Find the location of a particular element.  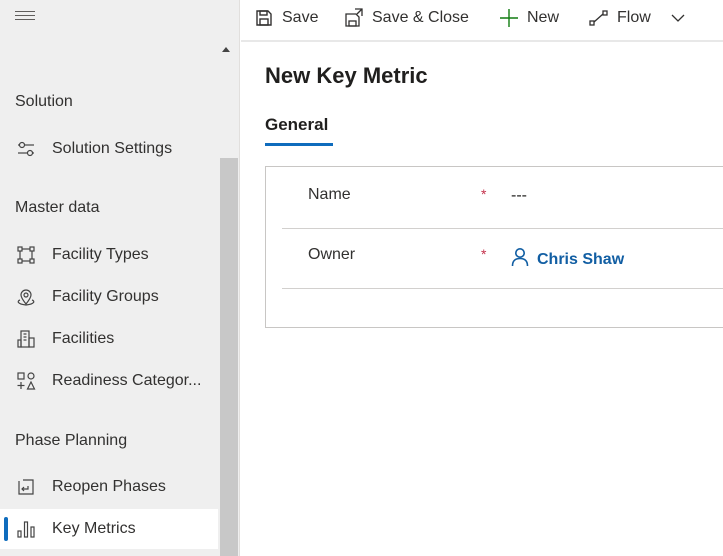

reopen-phases-icon is located at coordinates (26, 487).